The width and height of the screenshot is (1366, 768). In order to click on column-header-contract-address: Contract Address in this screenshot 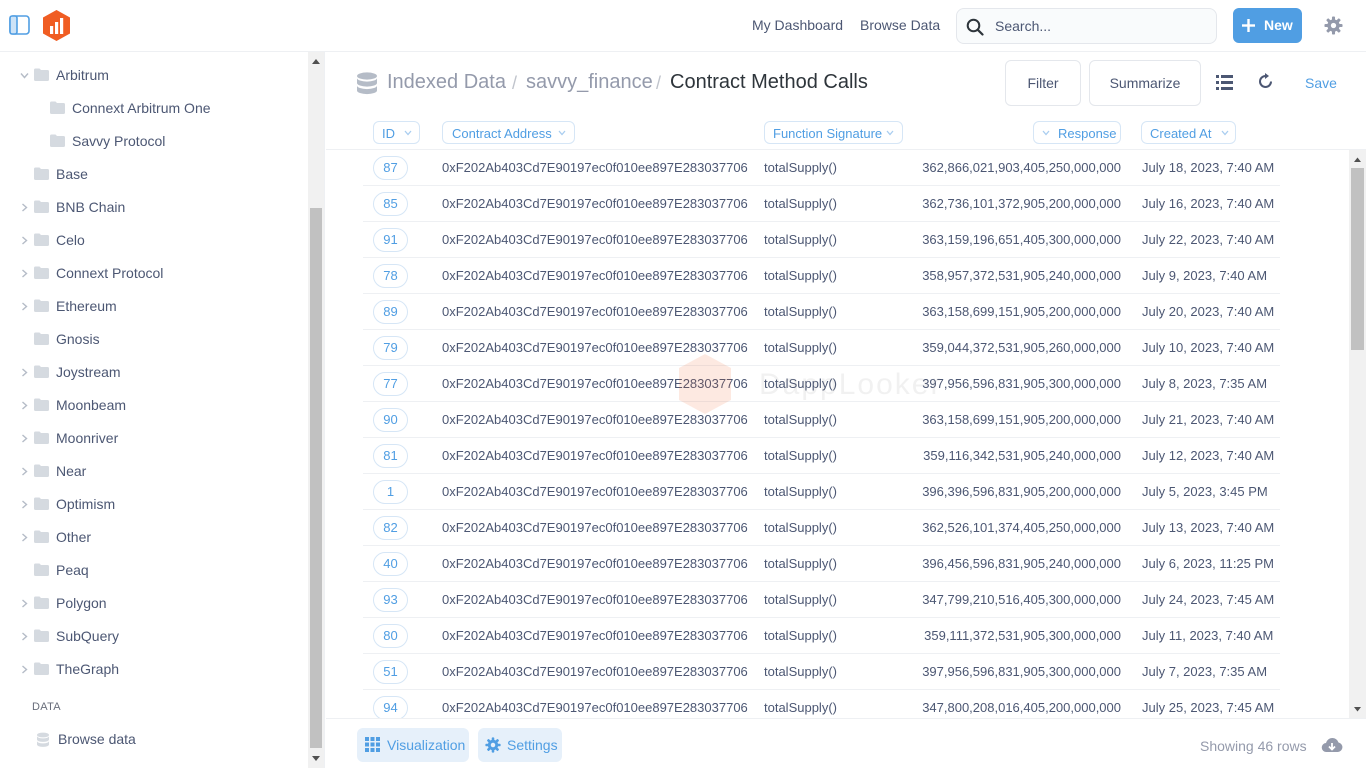, I will do `click(508, 132)`.